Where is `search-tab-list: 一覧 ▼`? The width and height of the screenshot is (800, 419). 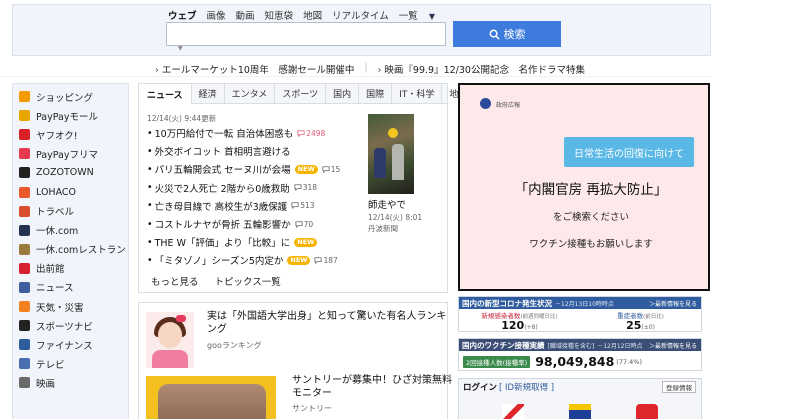
search-tab-list: 一覧 ▼ is located at coordinates (422, 15).